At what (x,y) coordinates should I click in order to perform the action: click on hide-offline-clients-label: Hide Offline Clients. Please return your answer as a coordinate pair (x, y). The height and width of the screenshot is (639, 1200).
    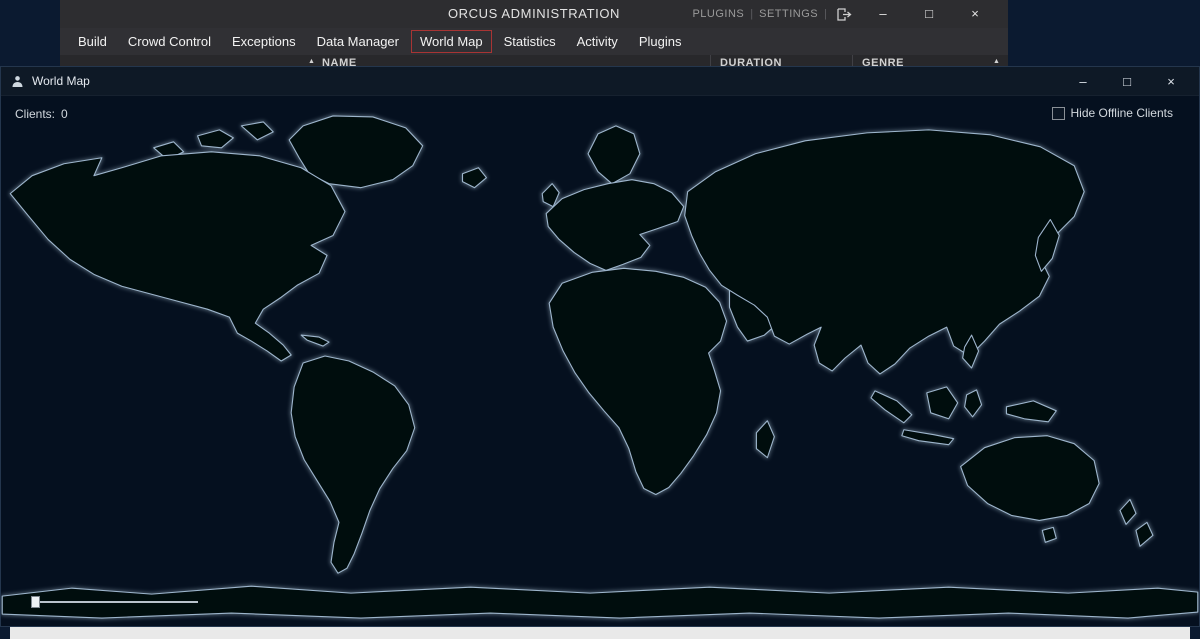
    Looking at the image, I should click on (1122, 113).